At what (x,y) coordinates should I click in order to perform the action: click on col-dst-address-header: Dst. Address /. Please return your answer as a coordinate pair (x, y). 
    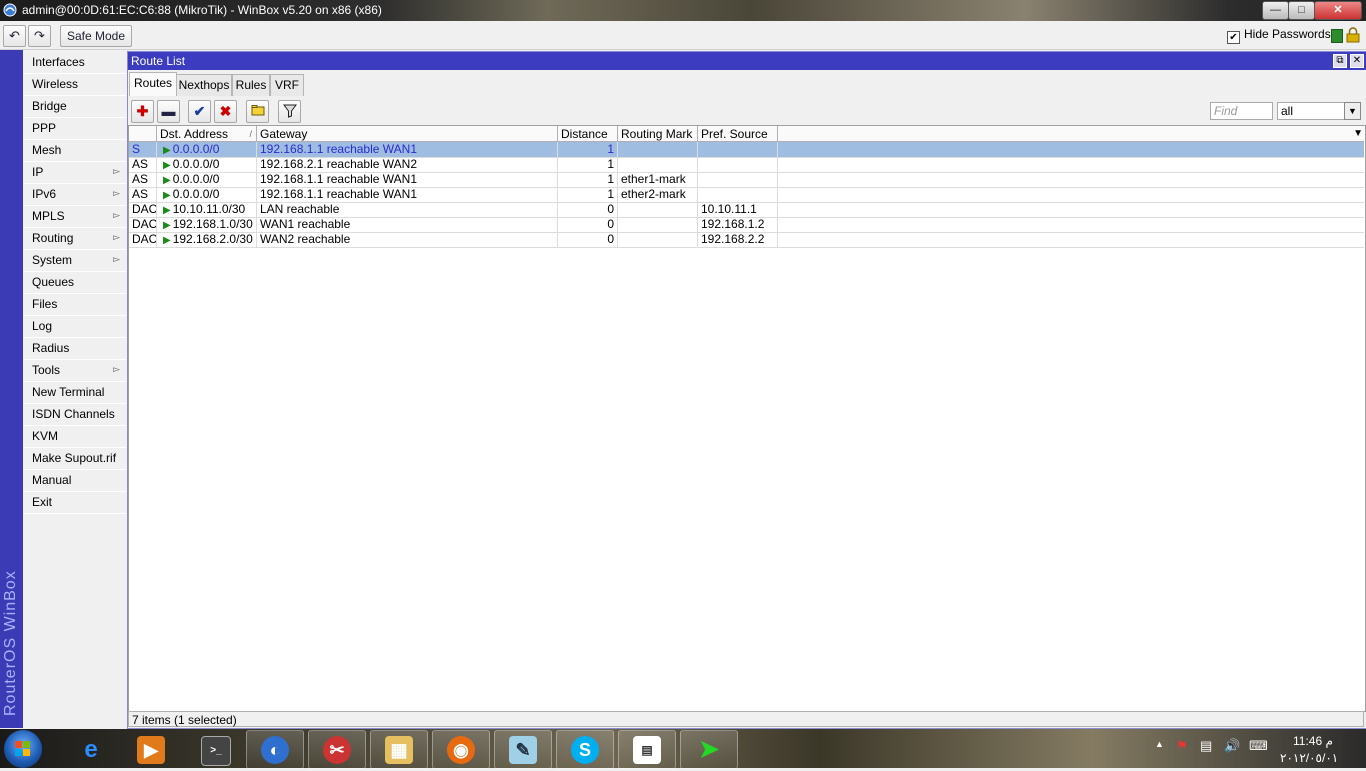
    Looking at the image, I should click on (207, 134).